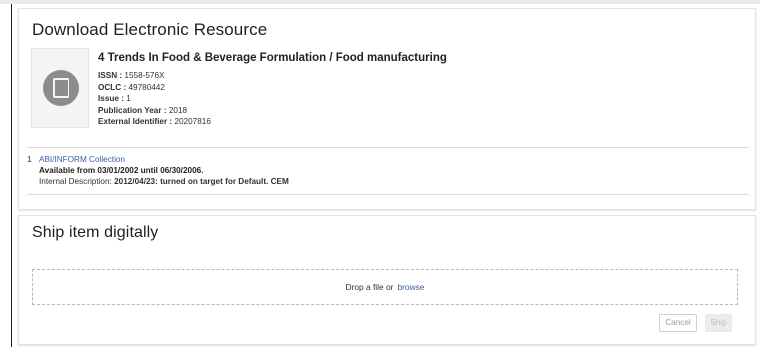 This screenshot has height=347, width=760. I want to click on publication-year-value: 2018, so click(178, 110).